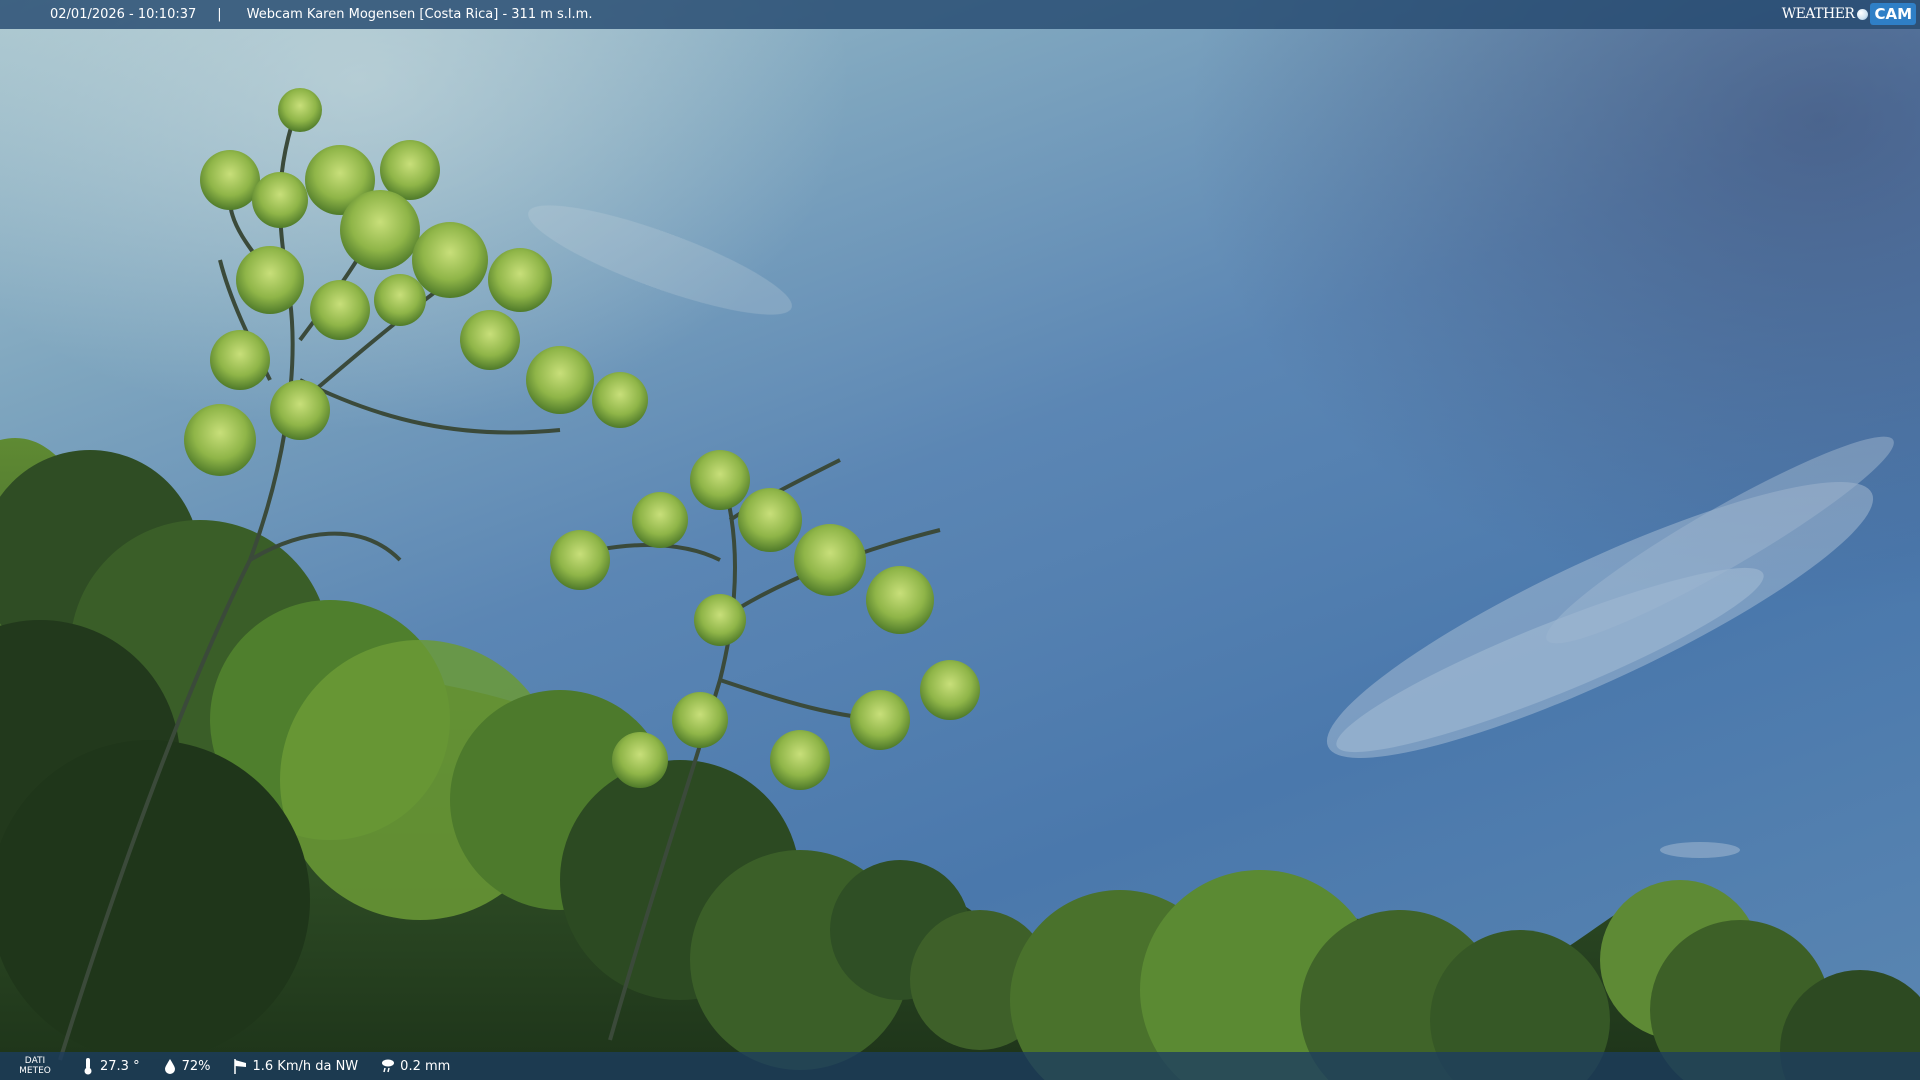  Describe the element at coordinates (88, 1066) in the screenshot. I see `thermometer-icon` at that location.